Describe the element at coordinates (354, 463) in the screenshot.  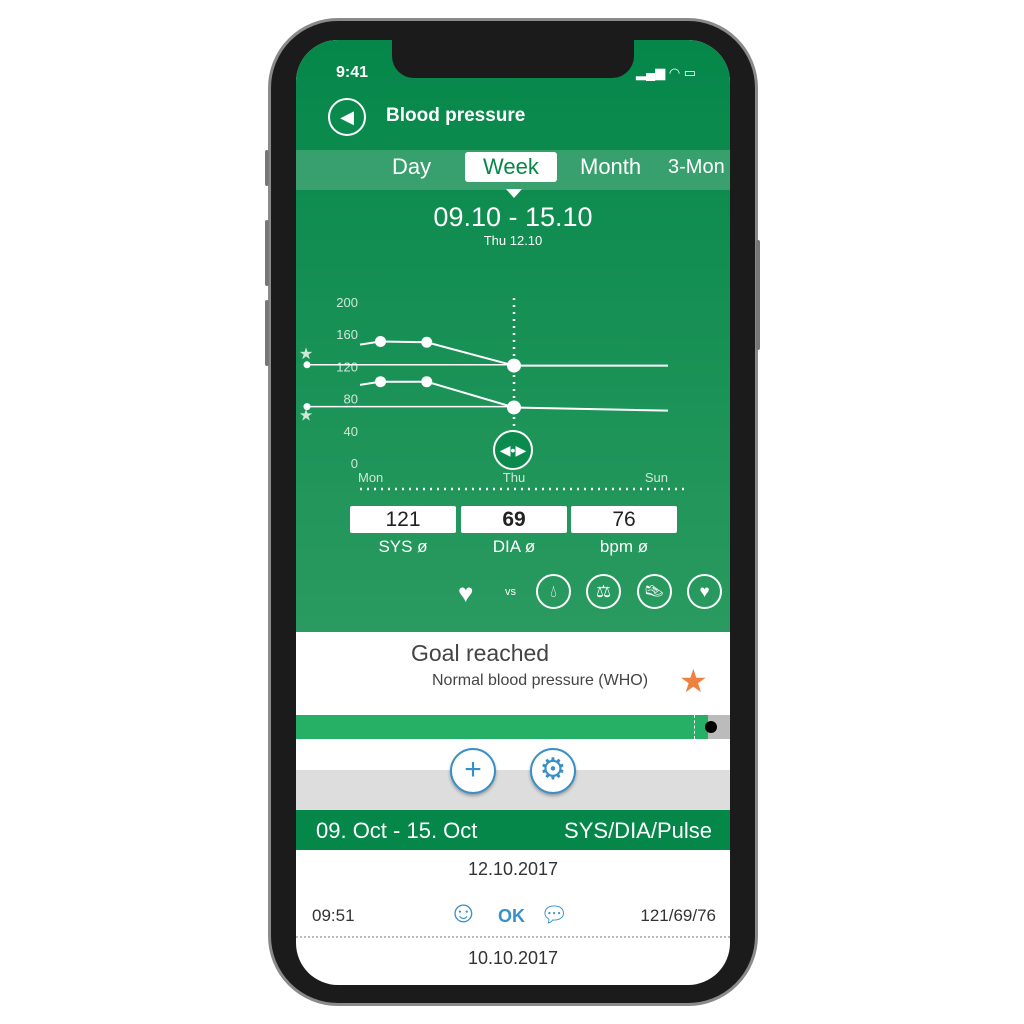
I see `y-tick-label: 0` at that location.